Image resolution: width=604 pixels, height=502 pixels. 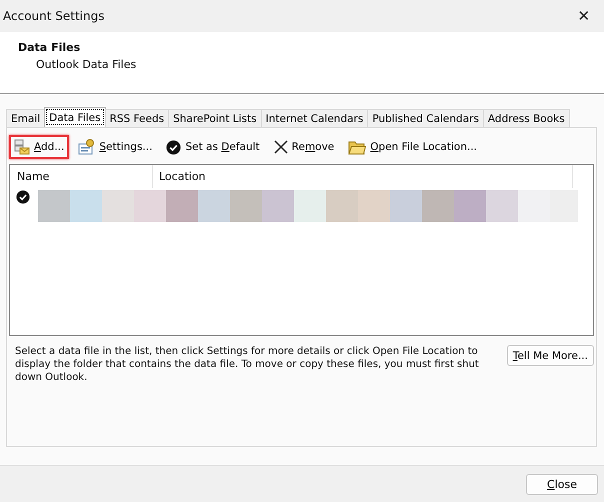 I want to click on tab: SharePoint Lists, so click(x=215, y=118).